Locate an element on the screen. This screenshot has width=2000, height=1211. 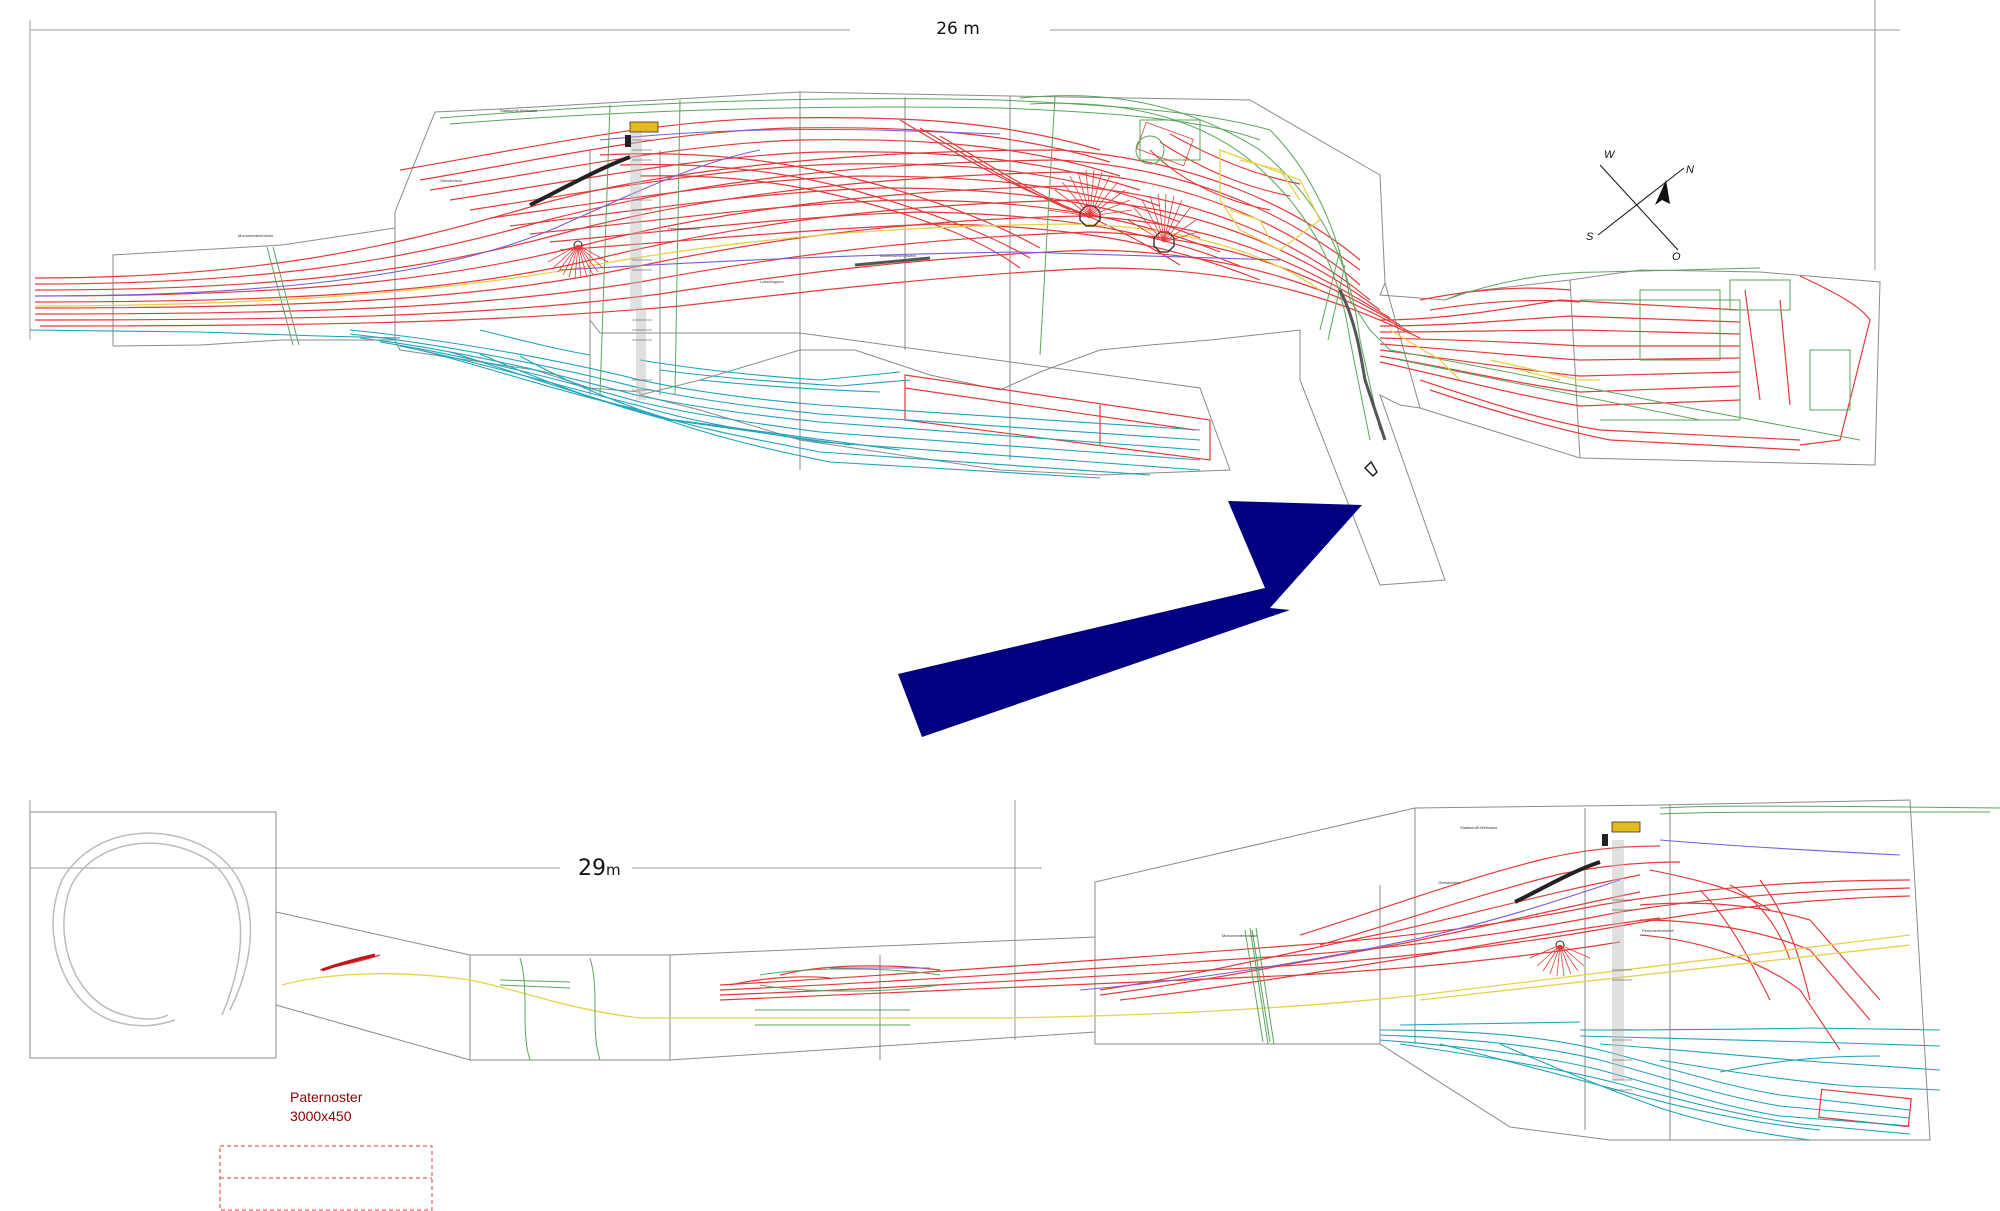
bottom-bridge-label: Monumentenbrücke is located at coordinates (1240, 935).